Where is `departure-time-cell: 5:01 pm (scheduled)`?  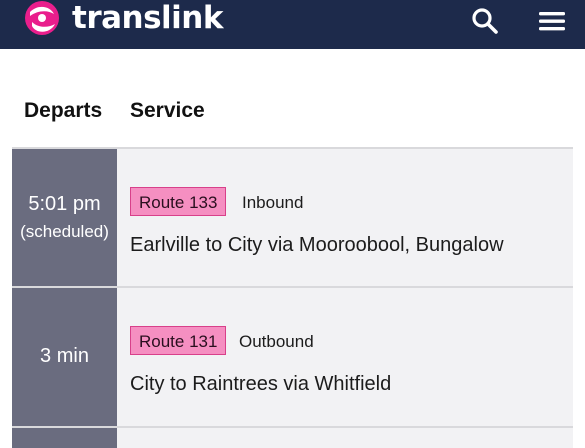 departure-time-cell: 5:01 pm (scheduled) is located at coordinates (64, 218).